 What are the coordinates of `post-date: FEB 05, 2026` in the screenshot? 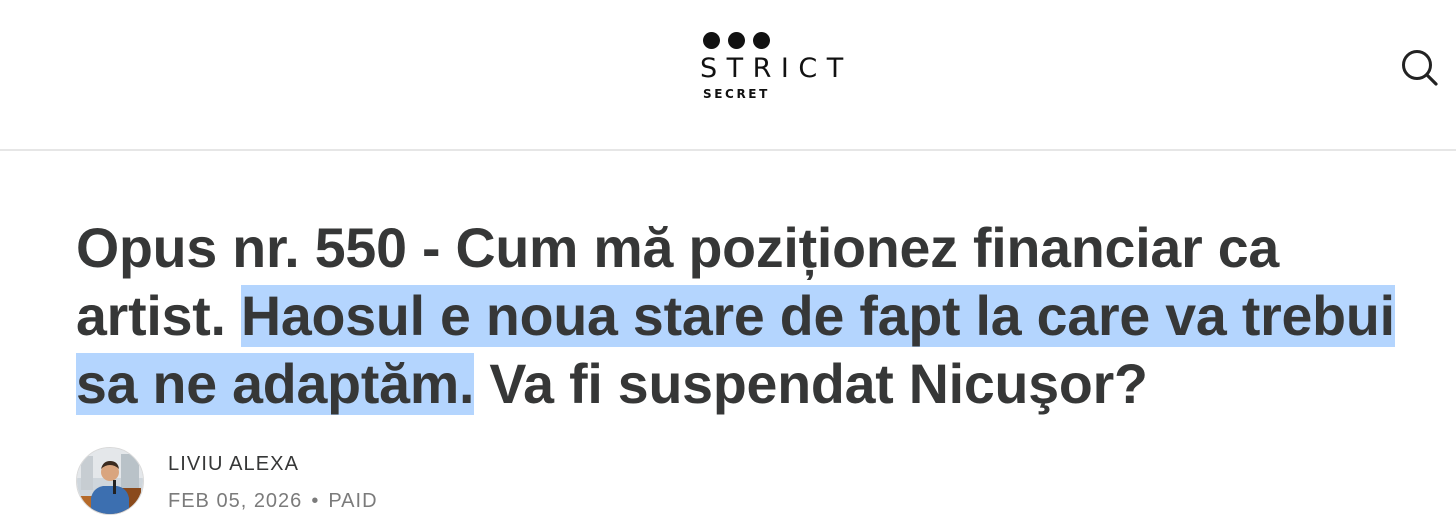 It's located at (235, 501).